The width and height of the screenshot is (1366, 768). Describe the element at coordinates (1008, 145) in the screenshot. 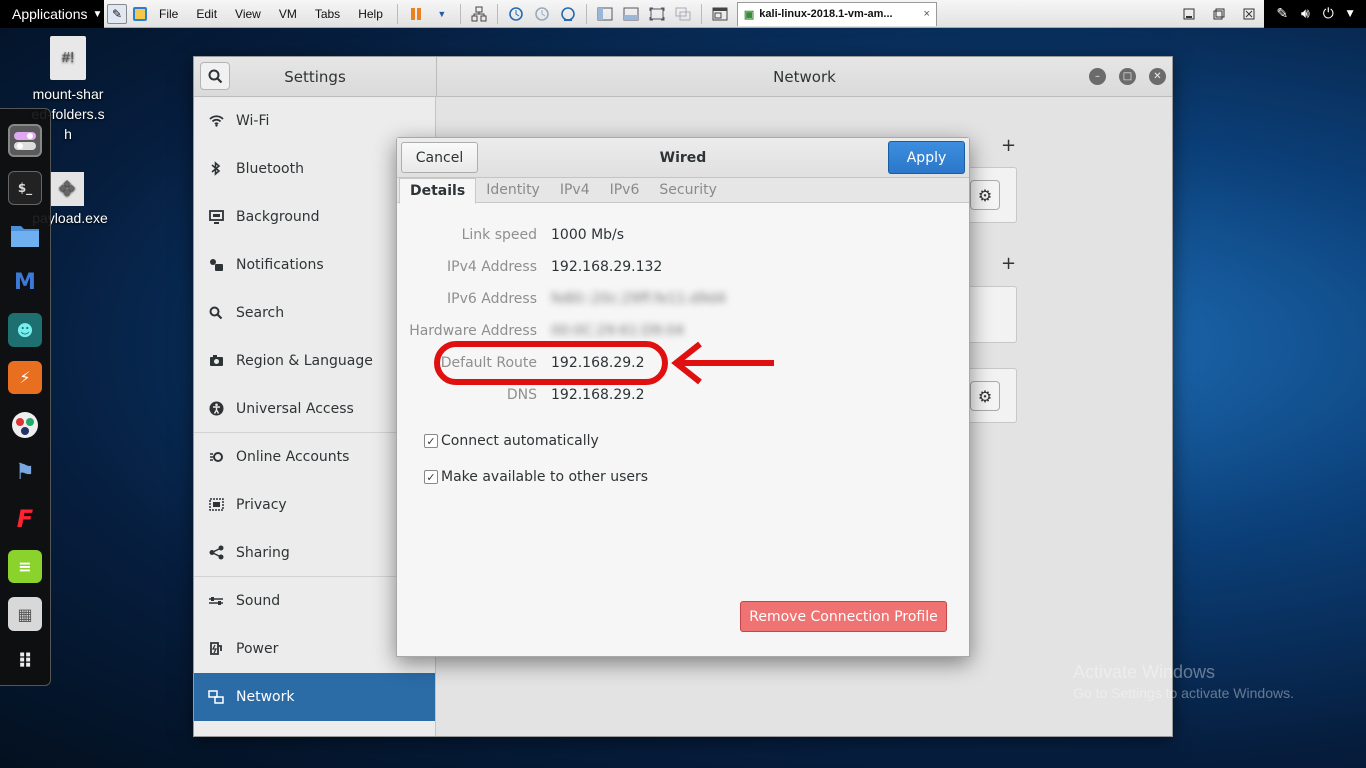

I see `add-connection-button: +` at that location.